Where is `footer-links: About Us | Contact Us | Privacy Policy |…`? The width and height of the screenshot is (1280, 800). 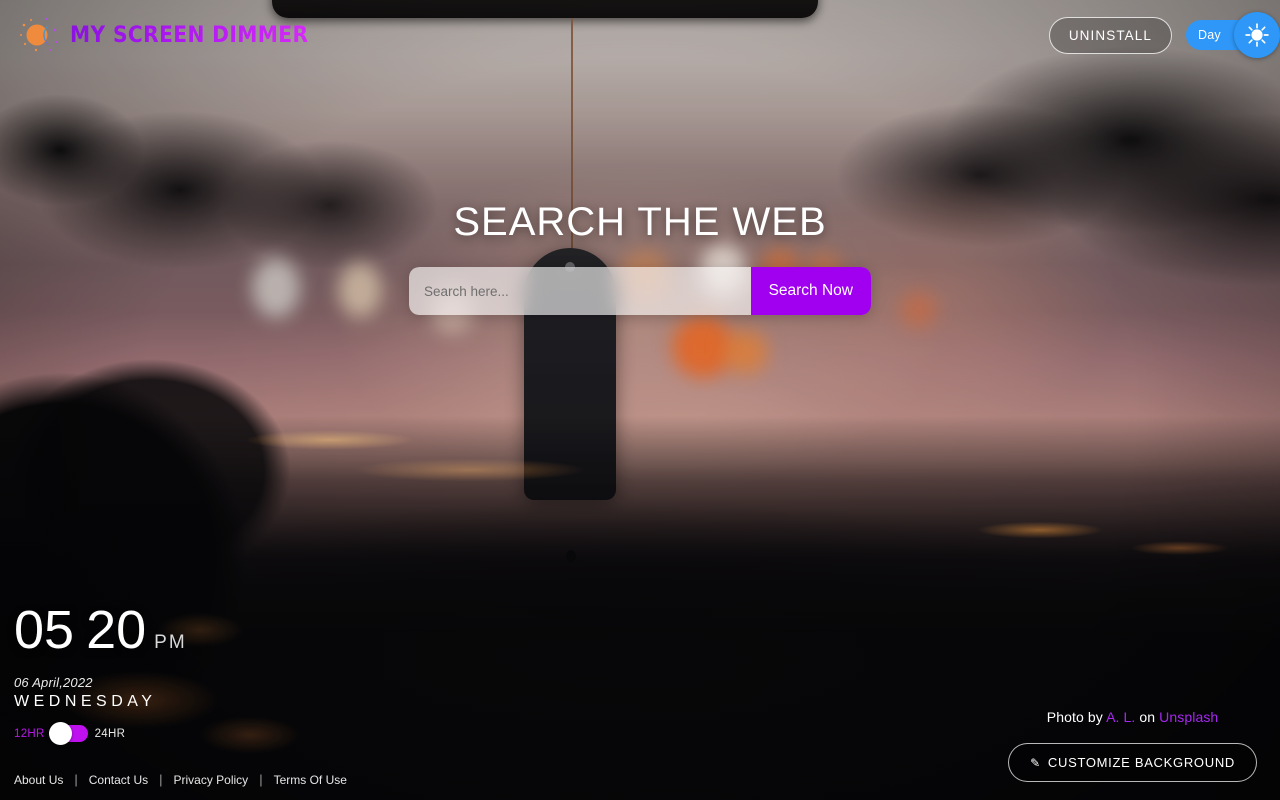 footer-links: About Us | Contact Us | Privacy Policy |… is located at coordinates (186, 779).